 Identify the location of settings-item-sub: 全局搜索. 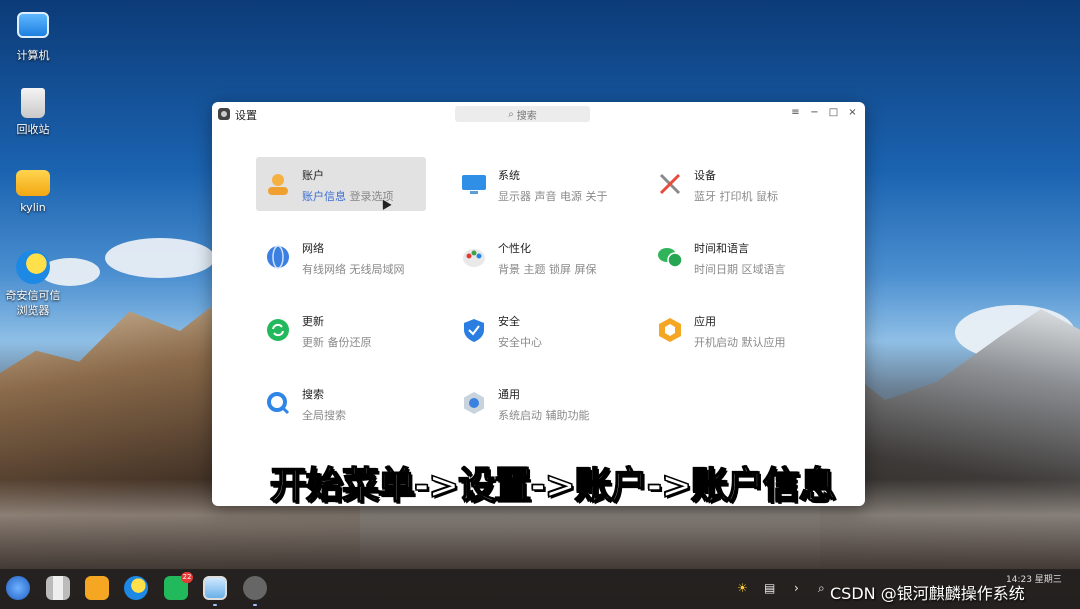
(324, 415).